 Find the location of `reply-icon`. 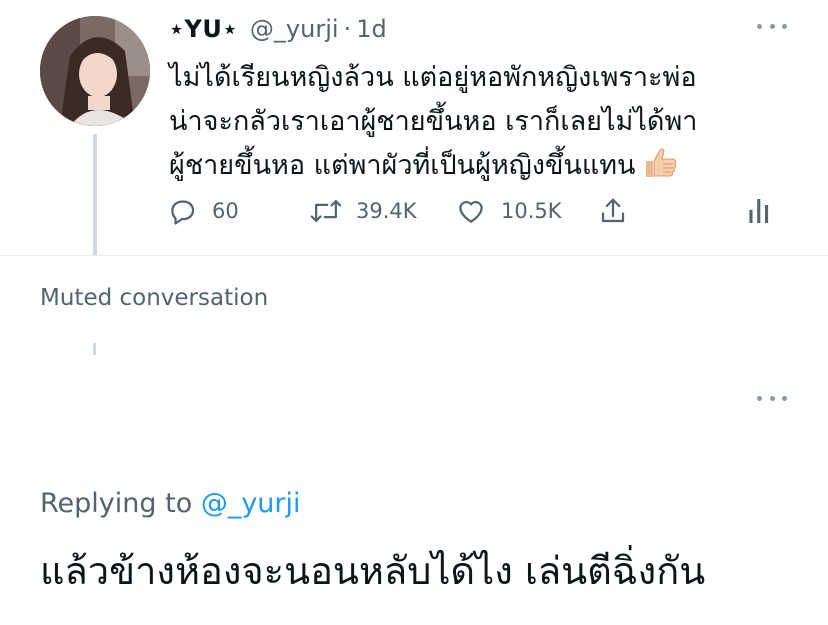

reply-icon is located at coordinates (183, 211).